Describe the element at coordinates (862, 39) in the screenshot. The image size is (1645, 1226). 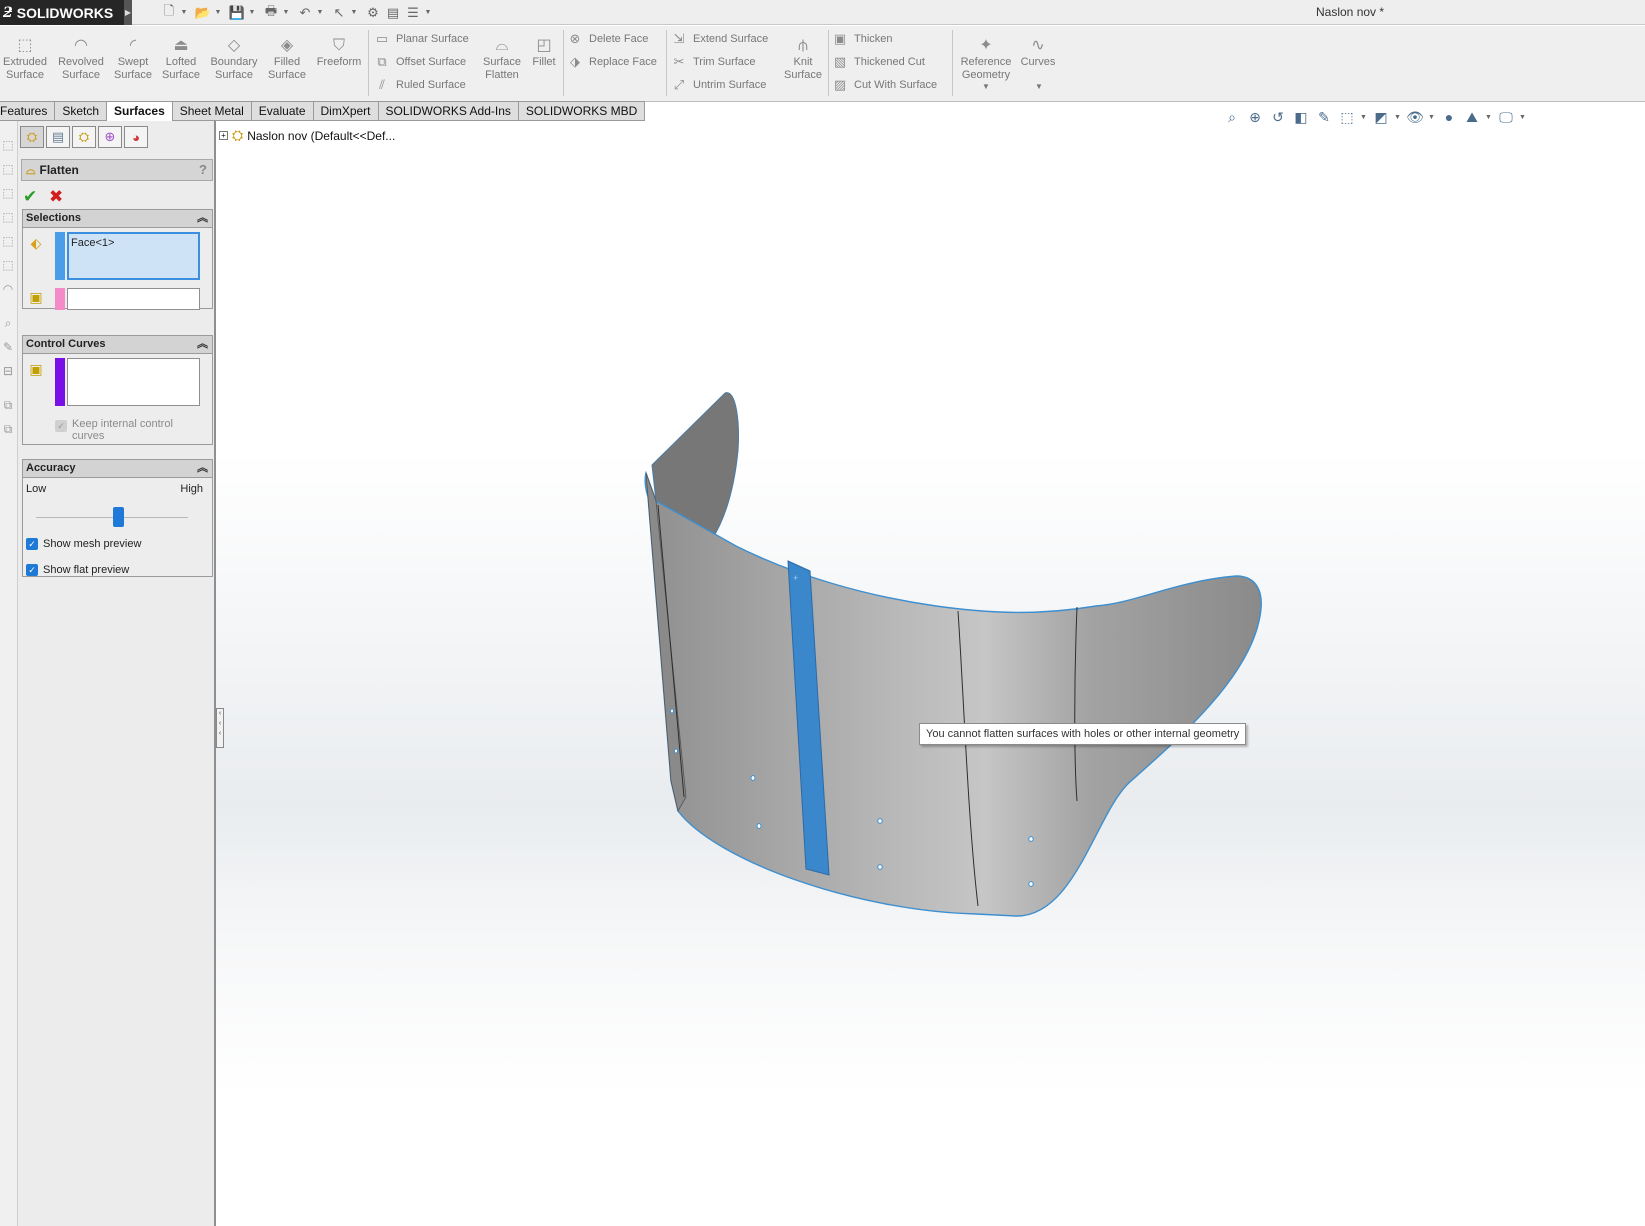
I see `thicken-button: ▣ Thicken` at that location.